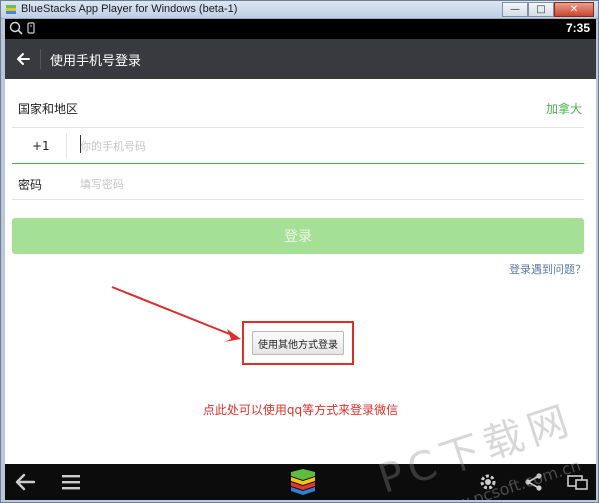 This screenshot has width=599, height=503. I want to click on other-login-button: 使用其他方式登录, so click(298, 343).